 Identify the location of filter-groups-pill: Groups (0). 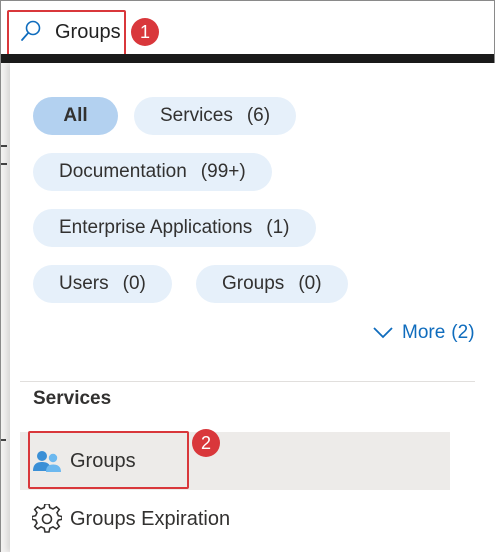
(272, 284).